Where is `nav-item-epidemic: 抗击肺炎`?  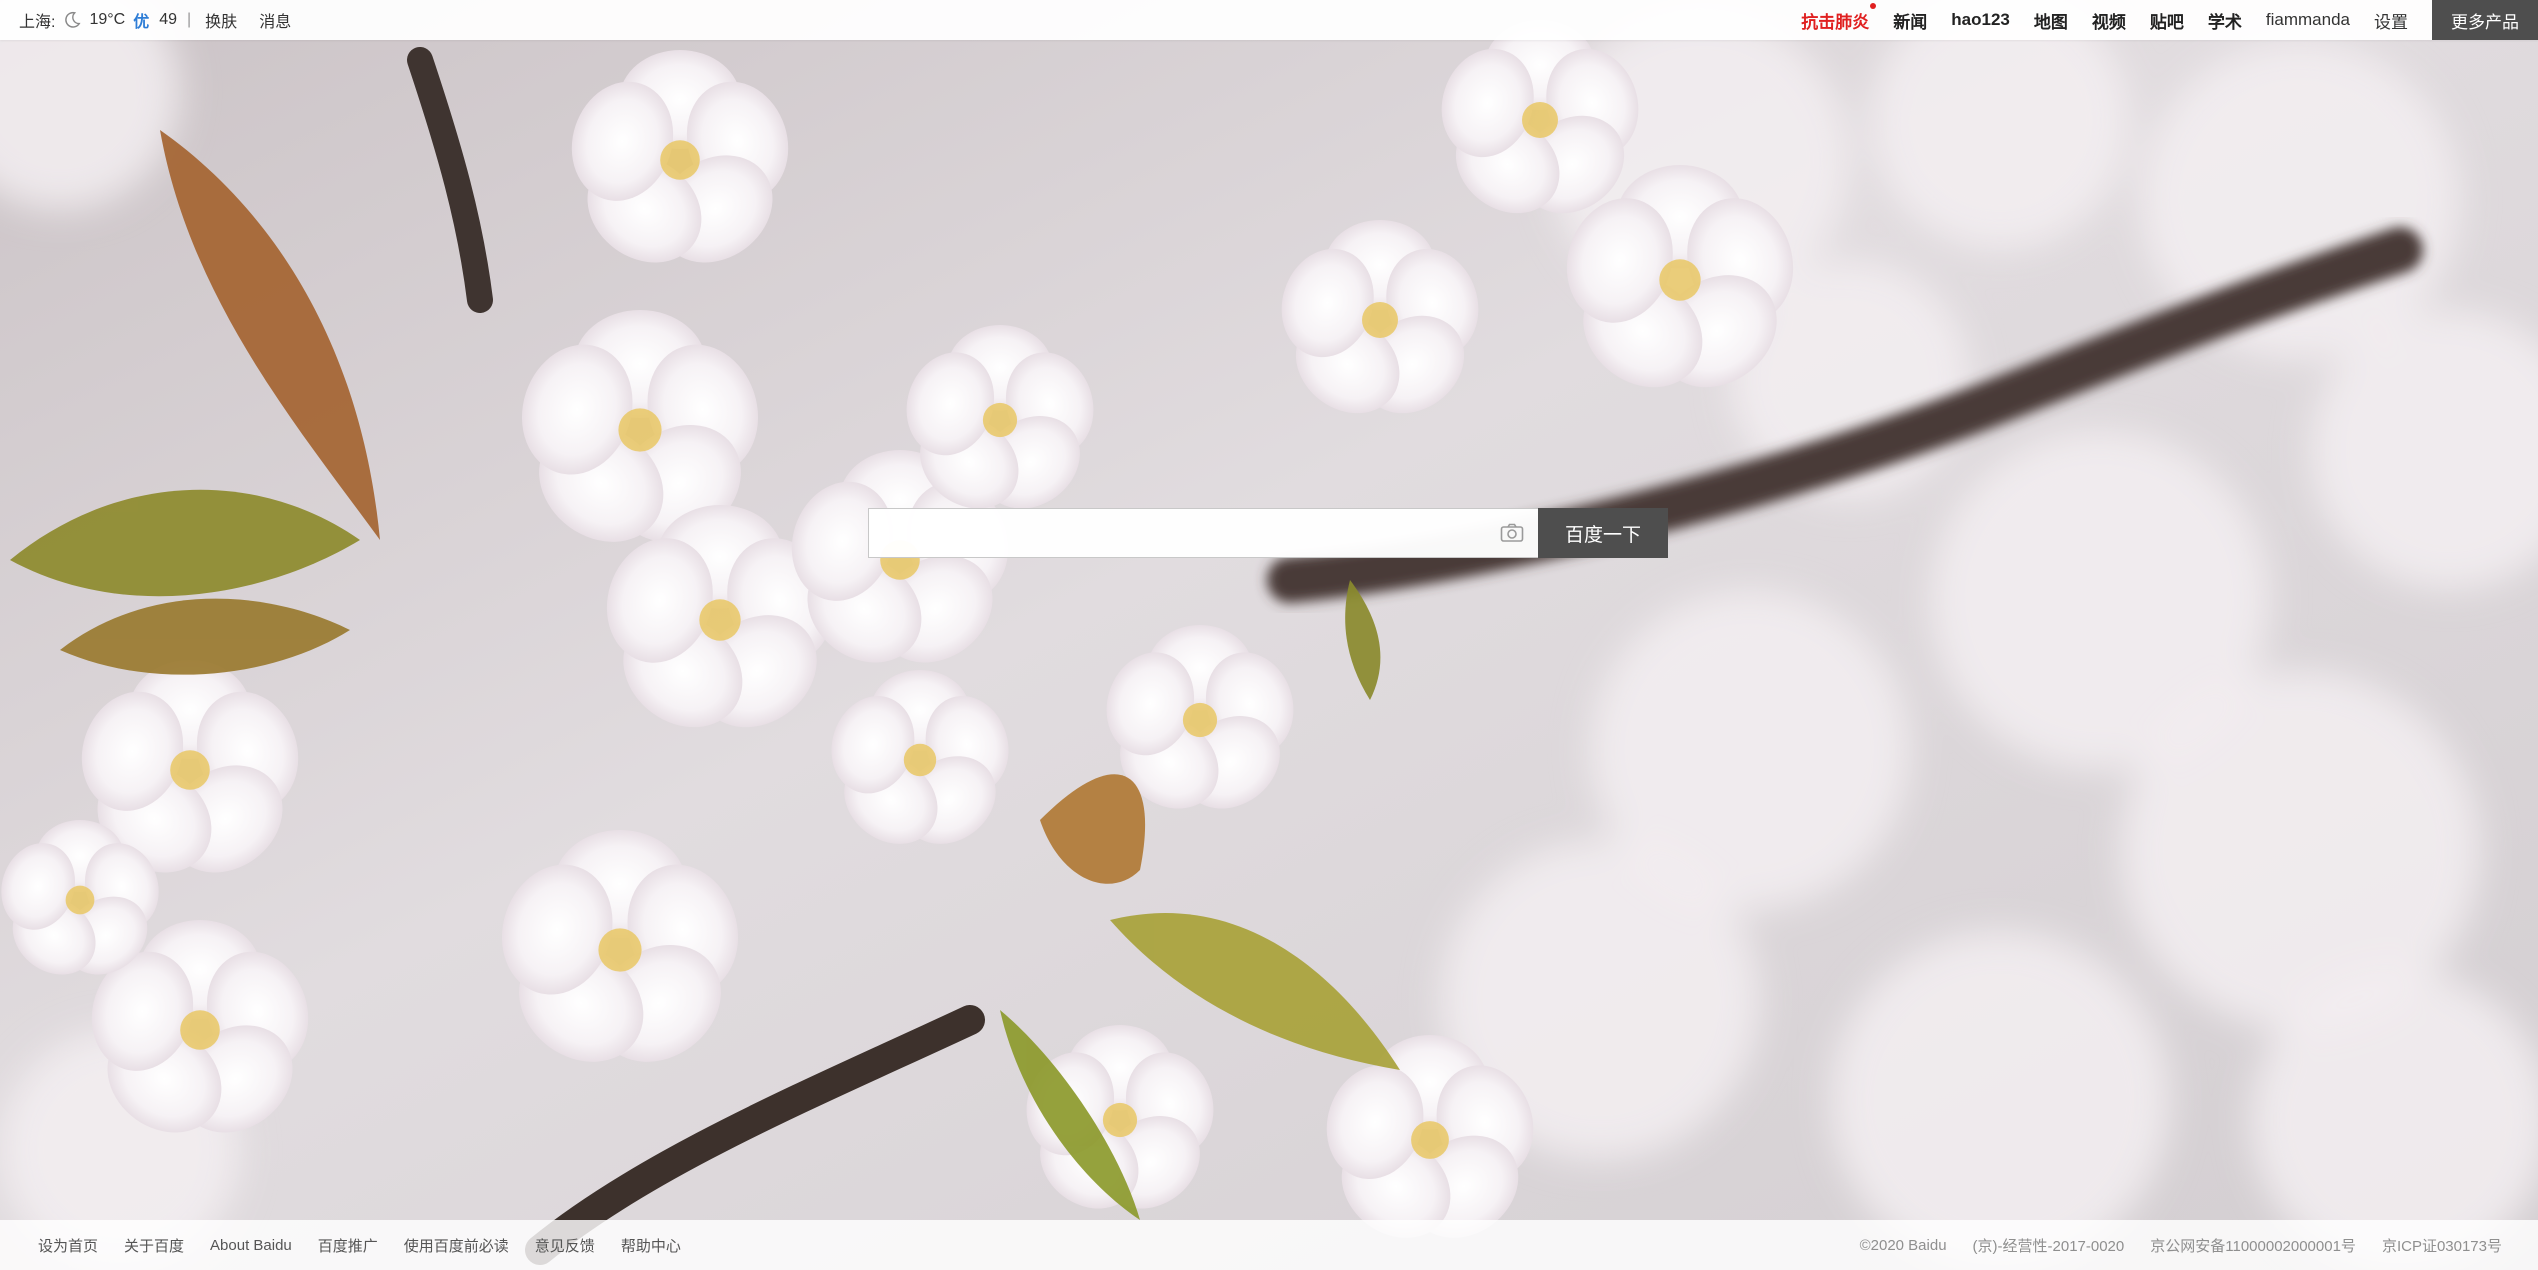 nav-item-epidemic: 抗击肺炎 is located at coordinates (1839, 17).